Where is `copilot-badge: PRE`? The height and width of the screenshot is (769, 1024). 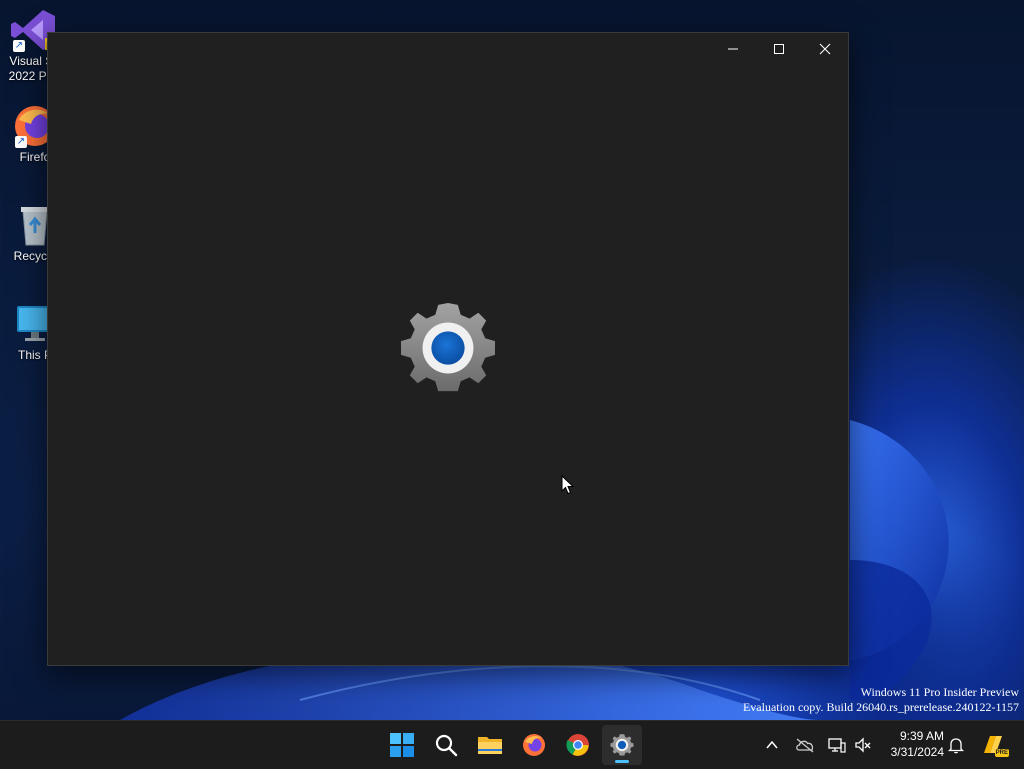
copilot-badge: PRE is located at coordinates (1001, 753).